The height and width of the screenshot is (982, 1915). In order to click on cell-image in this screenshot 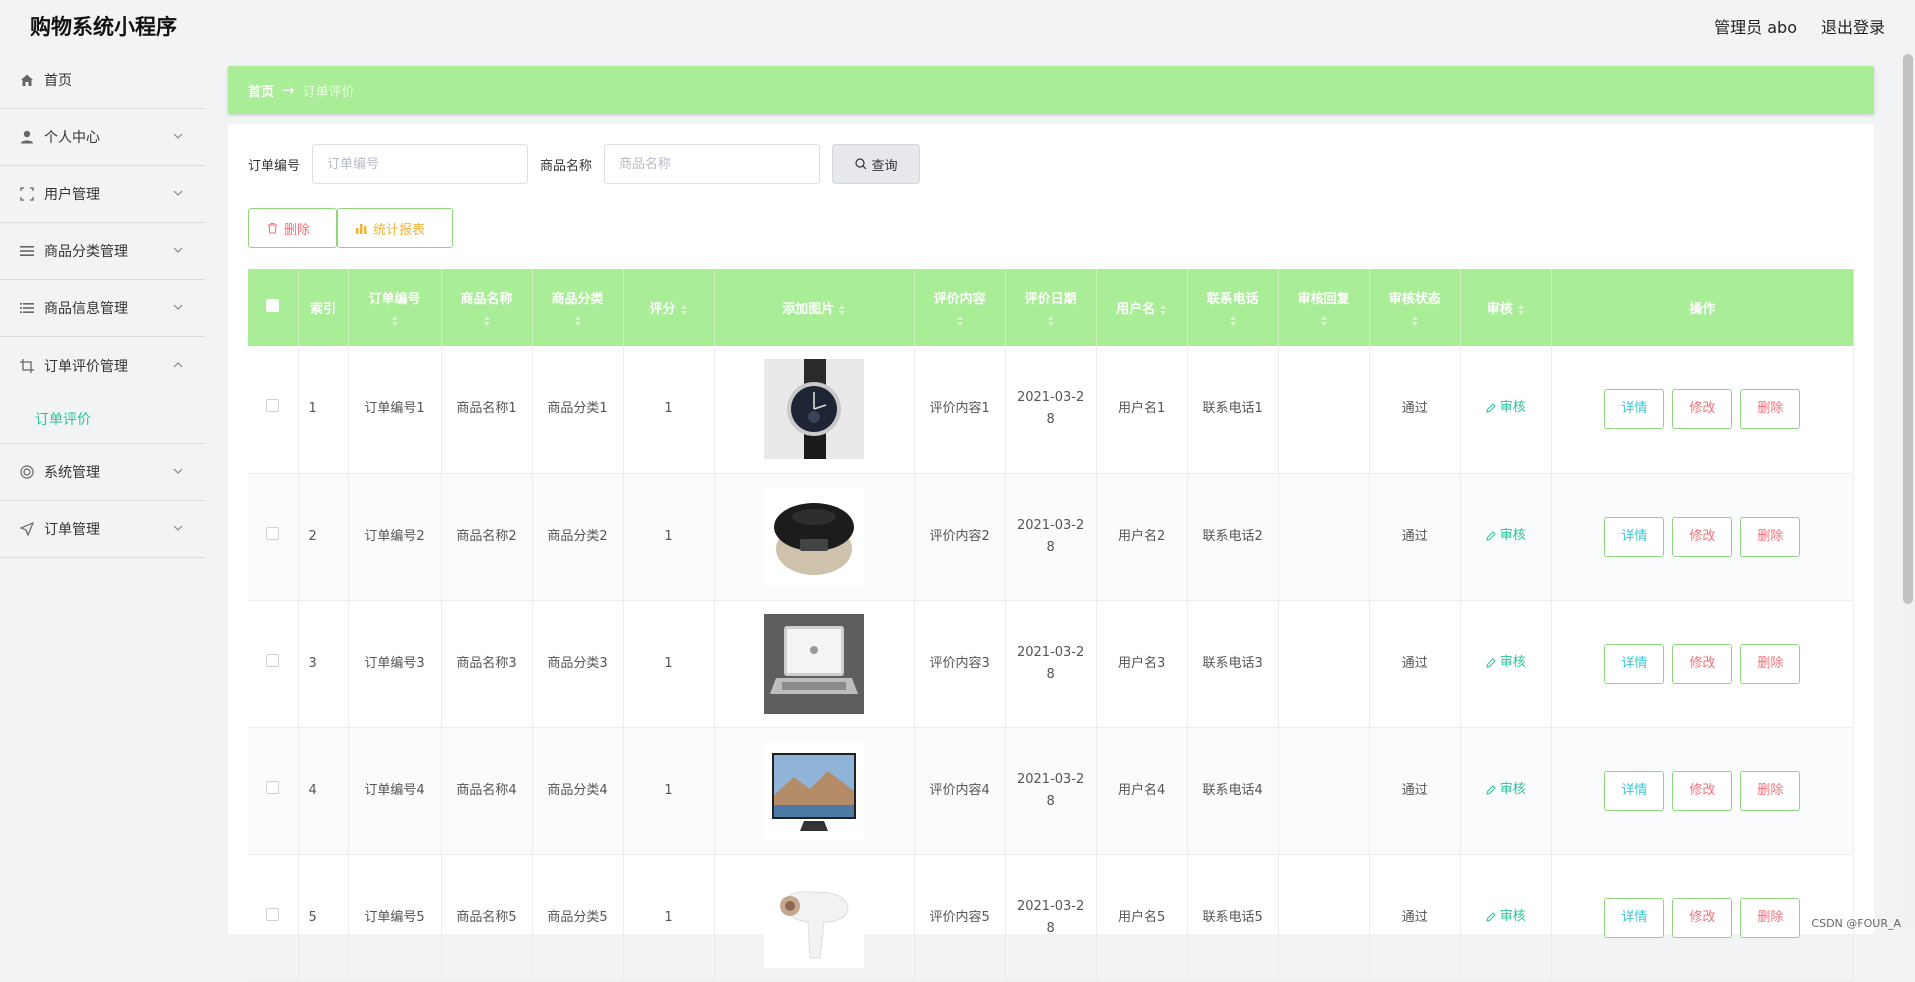, I will do `click(814, 790)`.